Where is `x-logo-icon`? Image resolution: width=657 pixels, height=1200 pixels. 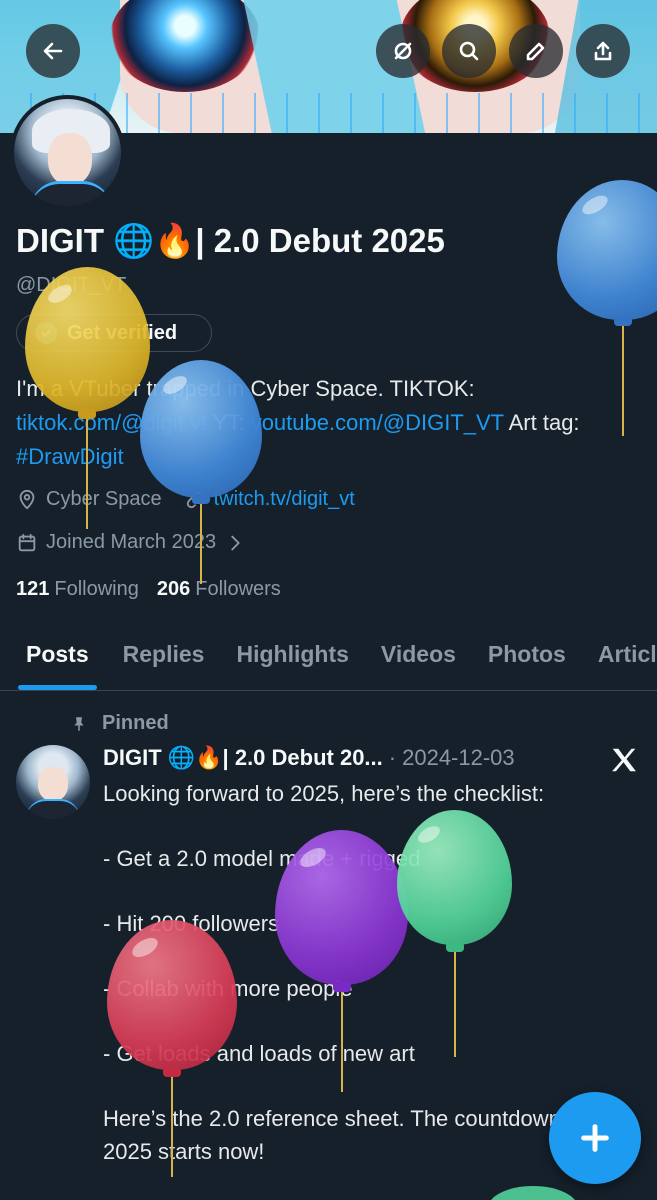 x-logo-icon is located at coordinates (624, 760).